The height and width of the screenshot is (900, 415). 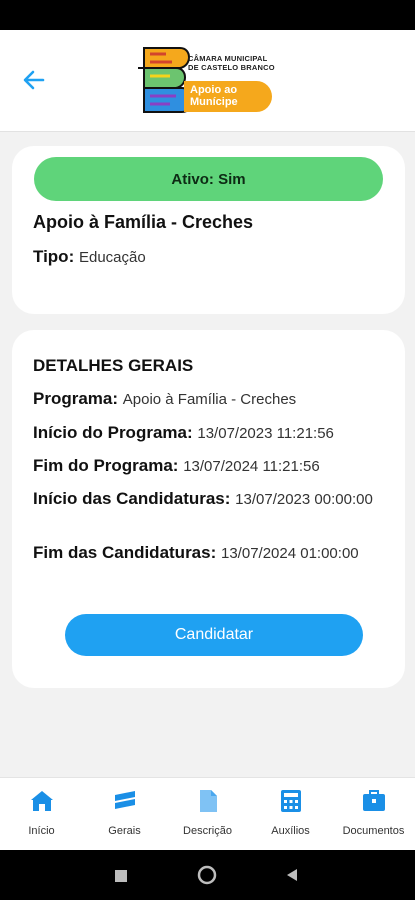 I want to click on detail-row-programa: Programa: Apoio à Família - Creches, so click(x=203, y=399).